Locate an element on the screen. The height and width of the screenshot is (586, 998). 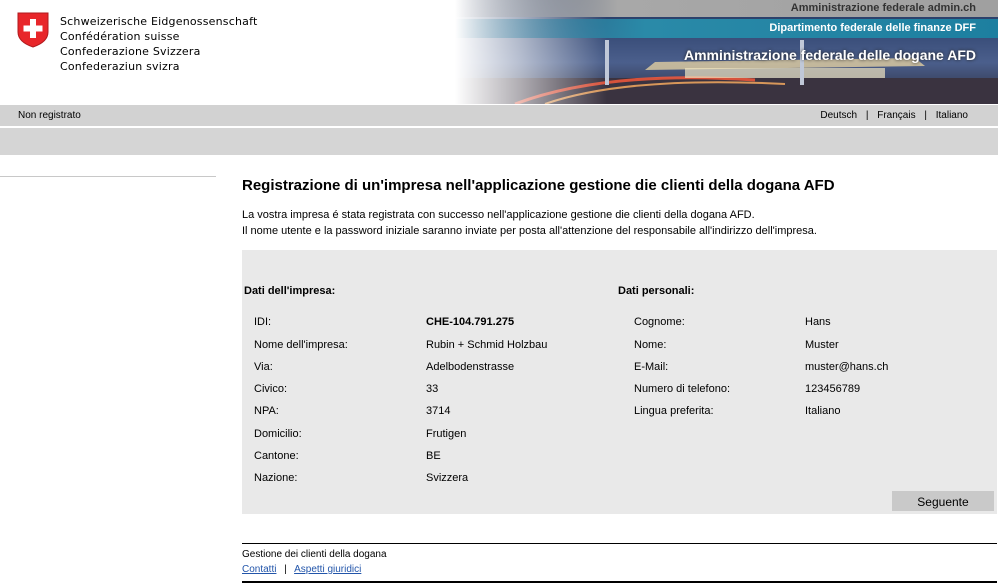
field-value: 123456789 is located at coordinates (833, 389).